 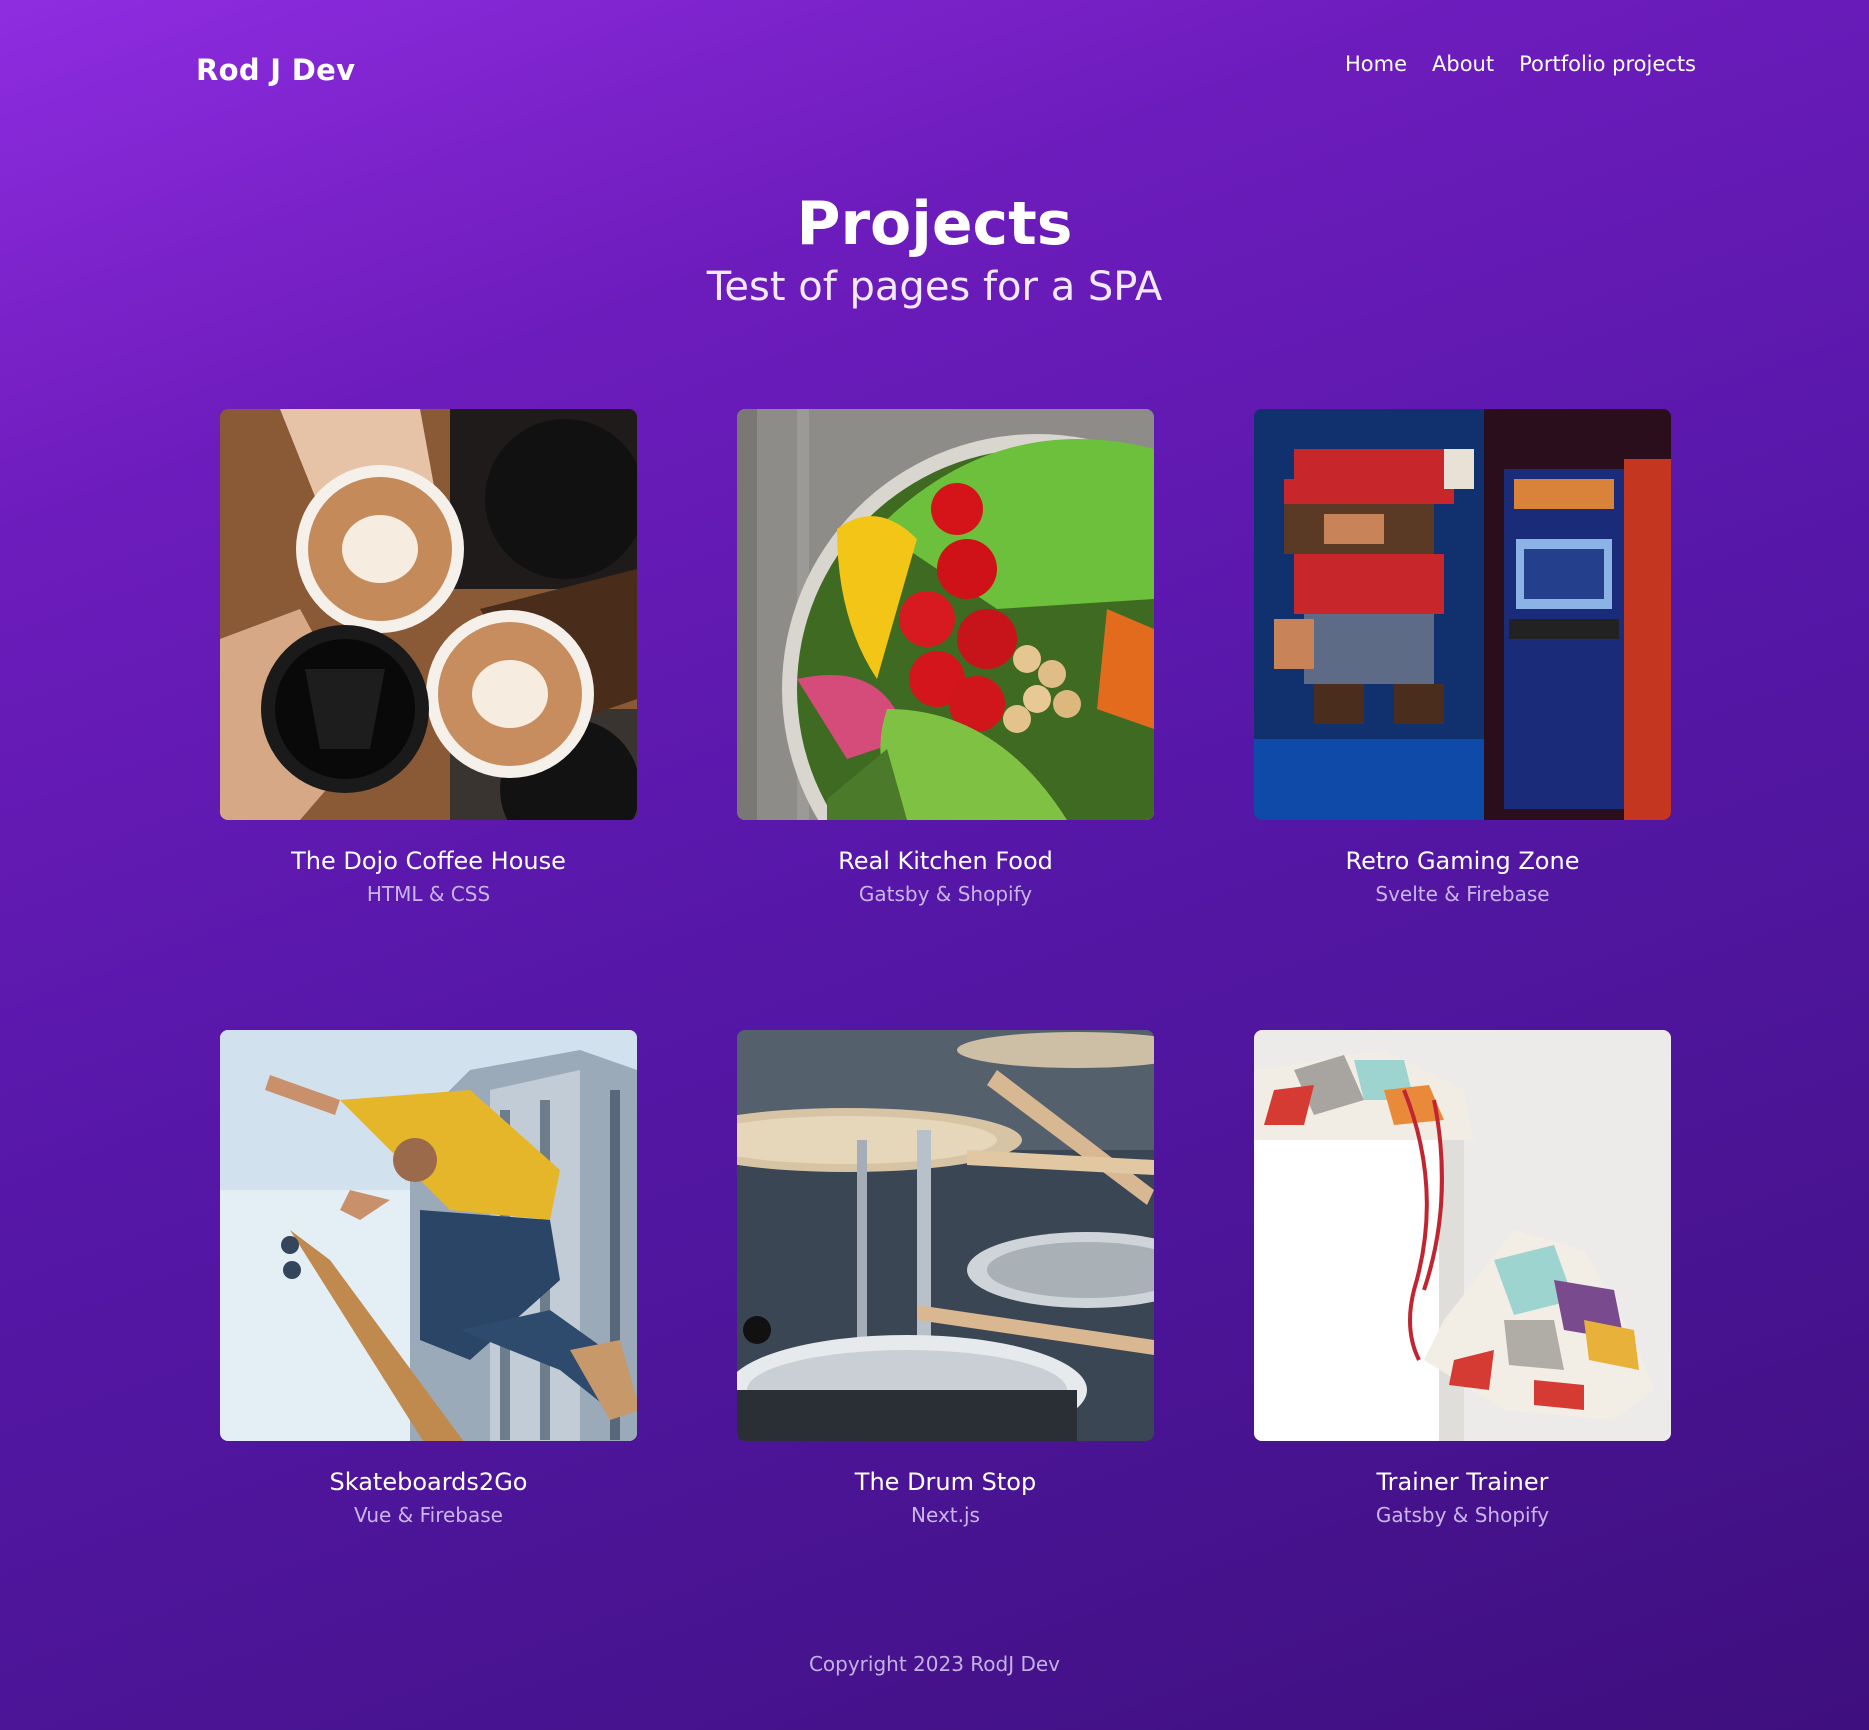 I want to click on project-tech: Vue & Firebase, so click(x=428, y=1515).